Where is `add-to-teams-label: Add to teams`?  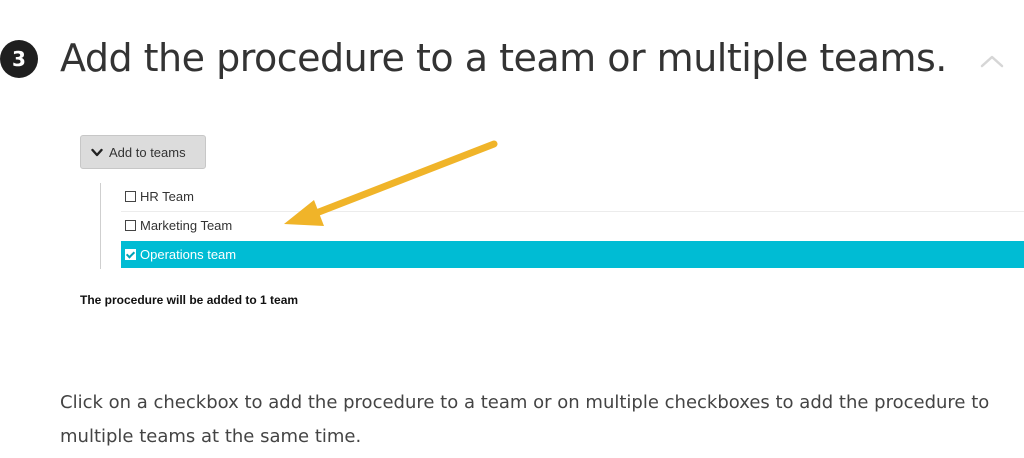
add-to-teams-label: Add to teams is located at coordinates (147, 152).